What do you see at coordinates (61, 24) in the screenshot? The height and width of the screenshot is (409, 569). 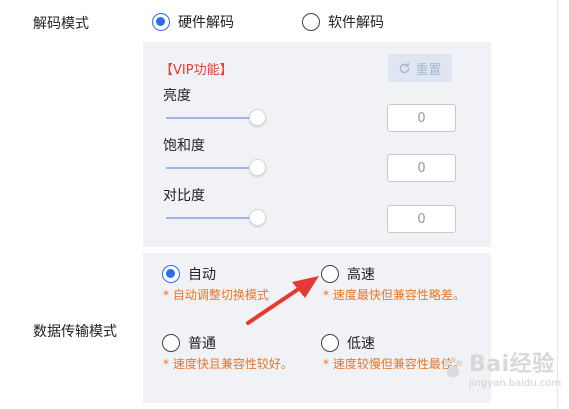 I see `decode-mode-label: 解码模式` at bounding box center [61, 24].